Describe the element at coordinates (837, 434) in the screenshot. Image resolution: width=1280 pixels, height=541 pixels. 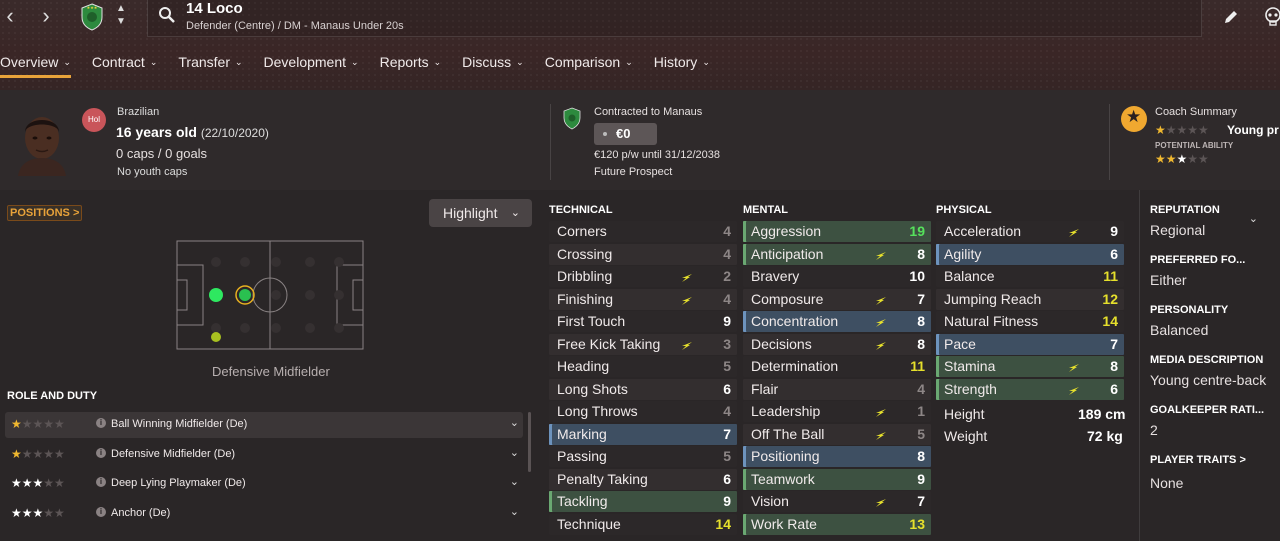
I see `attribute-row-off-the-ball: Off The Ball 5` at that location.